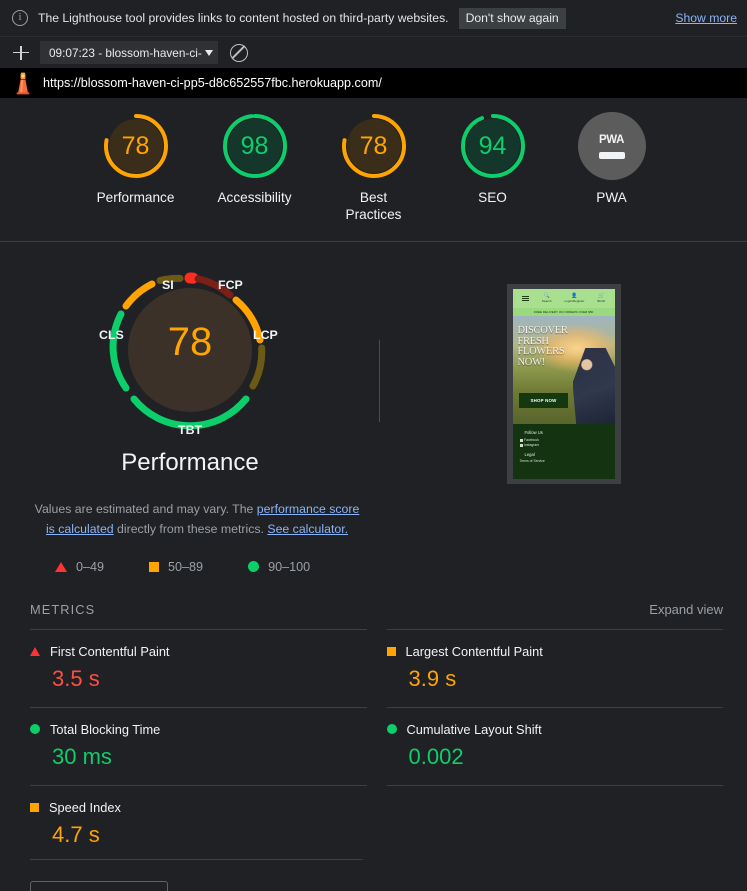  I want to click on score-gauge-performance: 78 Performance, so click(136, 158).